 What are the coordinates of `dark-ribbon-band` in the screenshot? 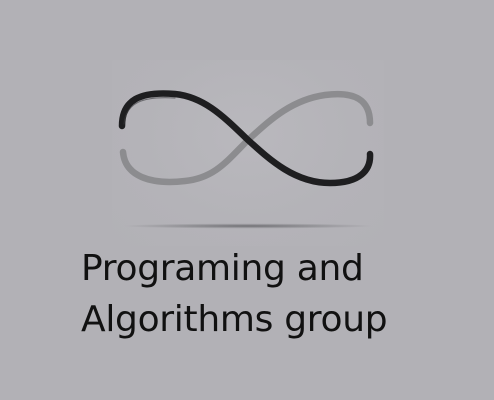 It's located at (246, 138).